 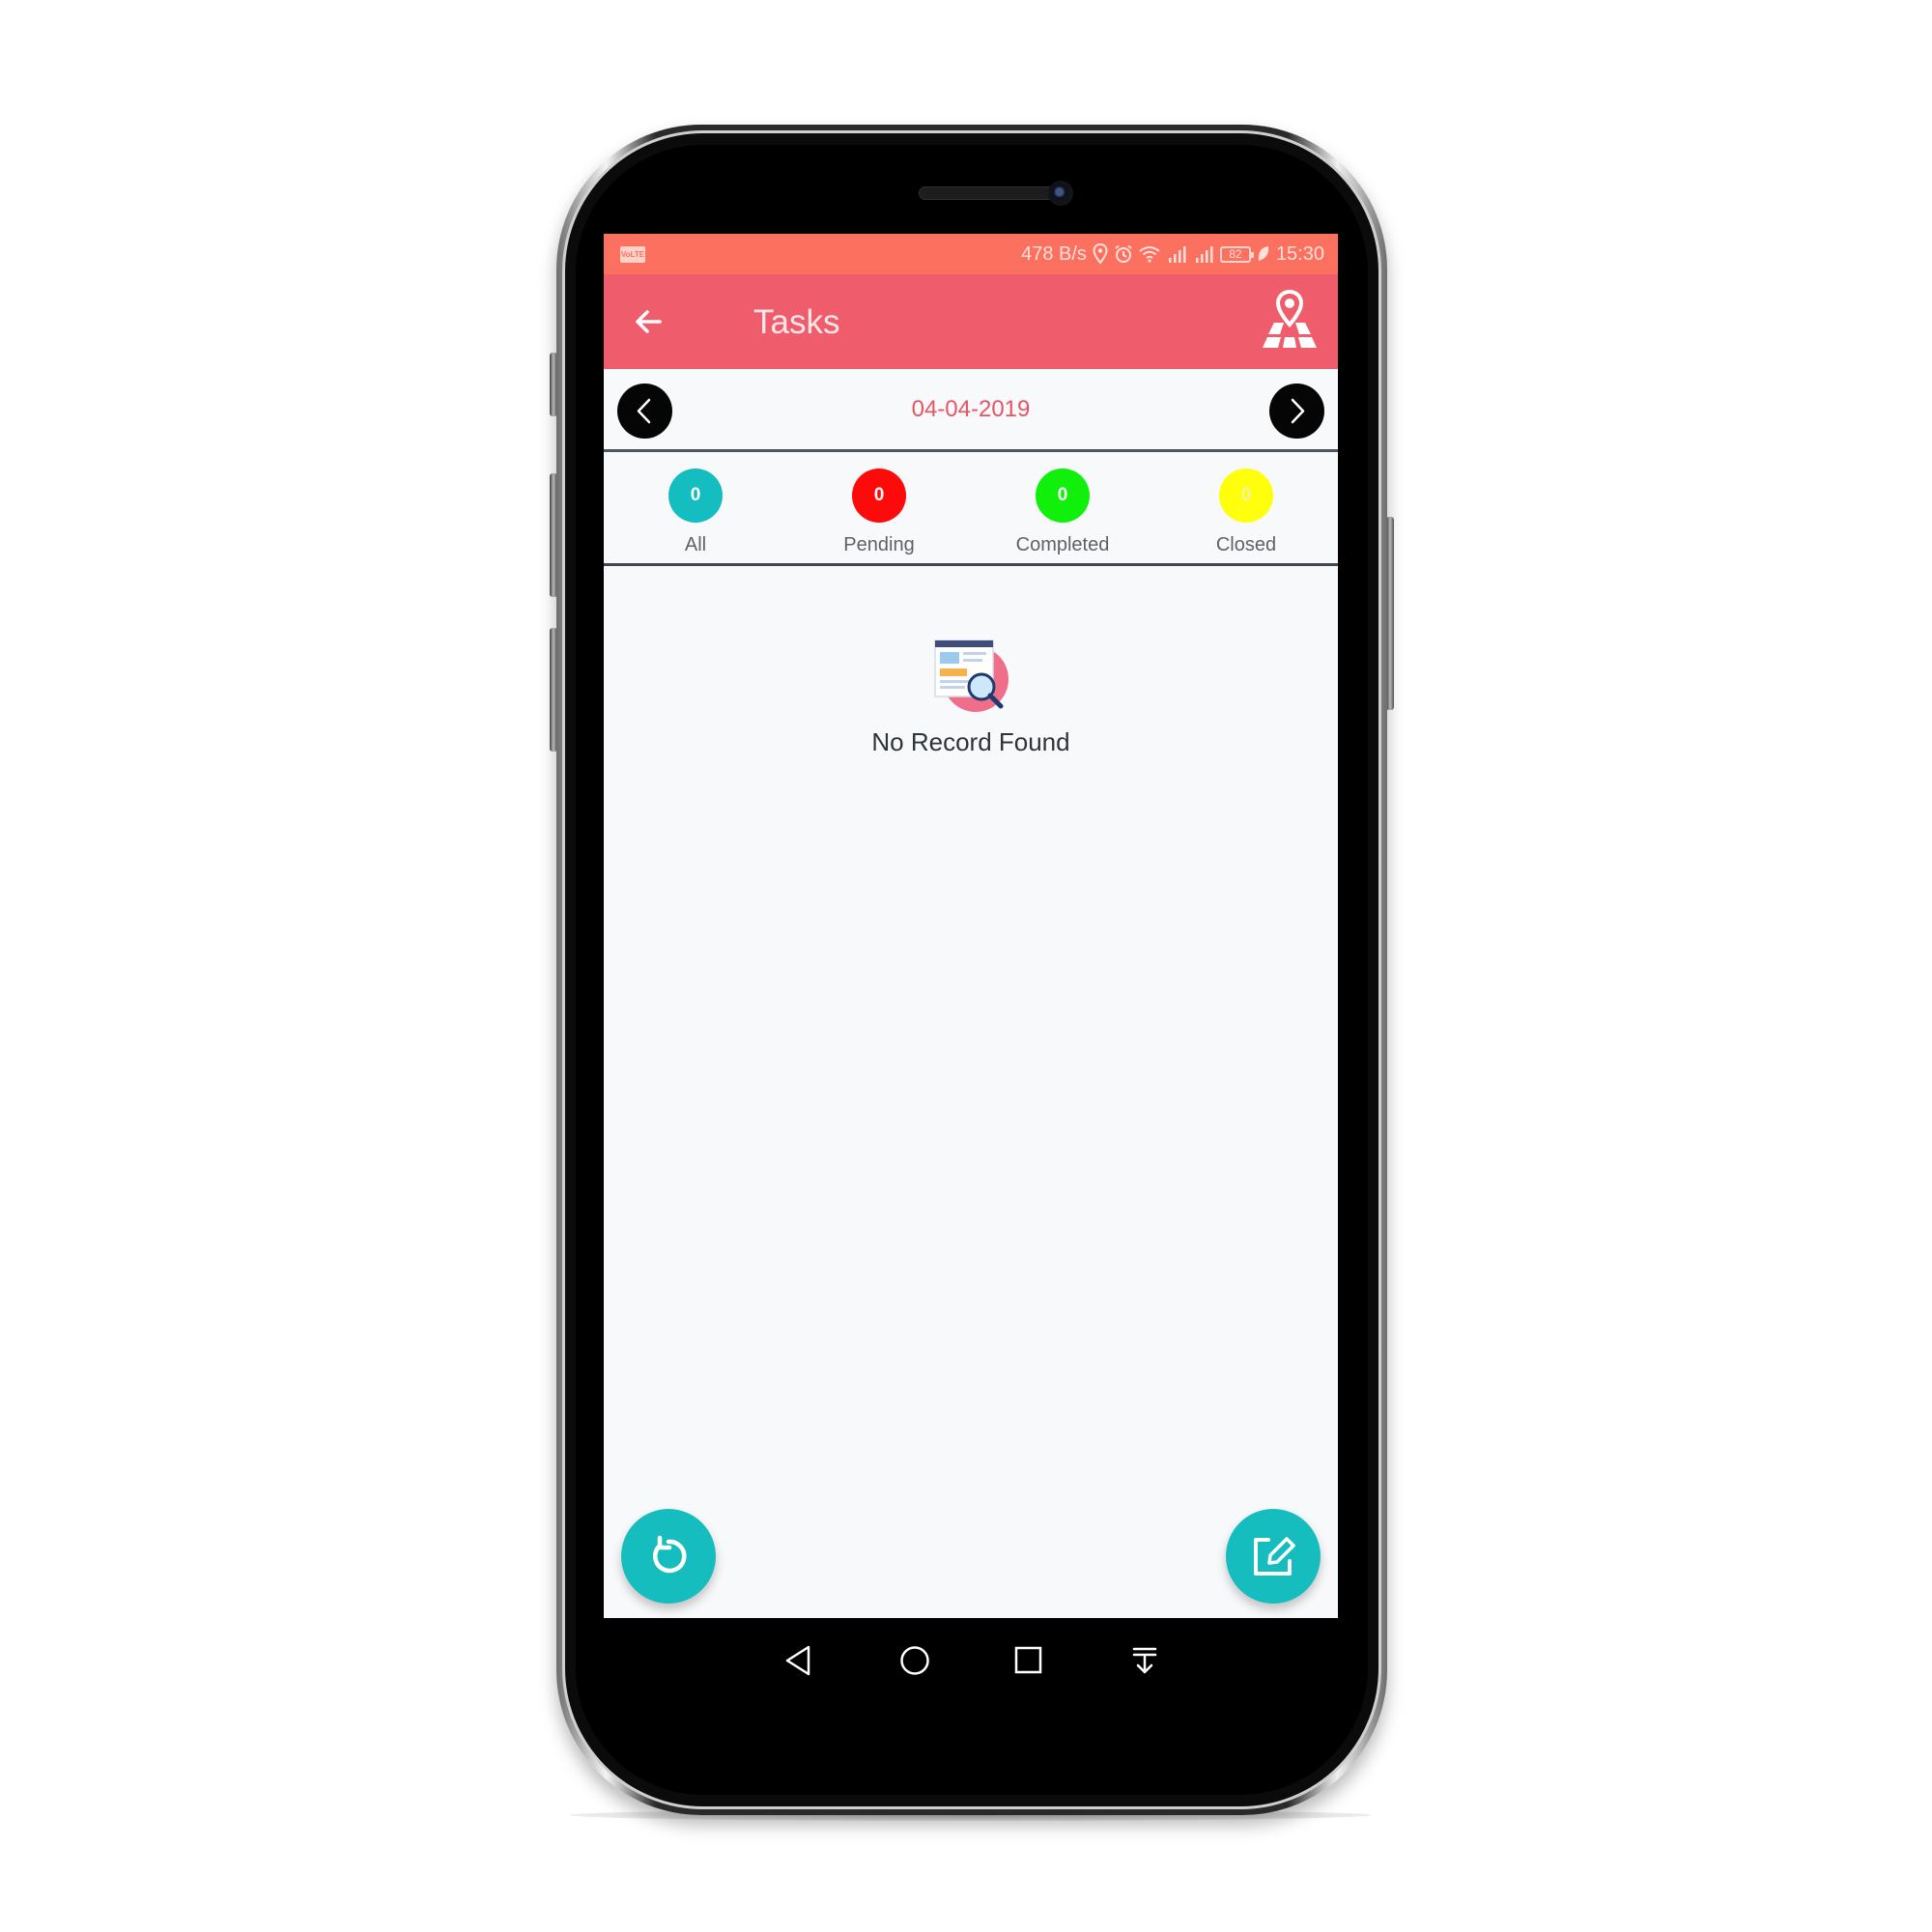 I want to click on empty-message: No Record Found, so click(x=970, y=741).